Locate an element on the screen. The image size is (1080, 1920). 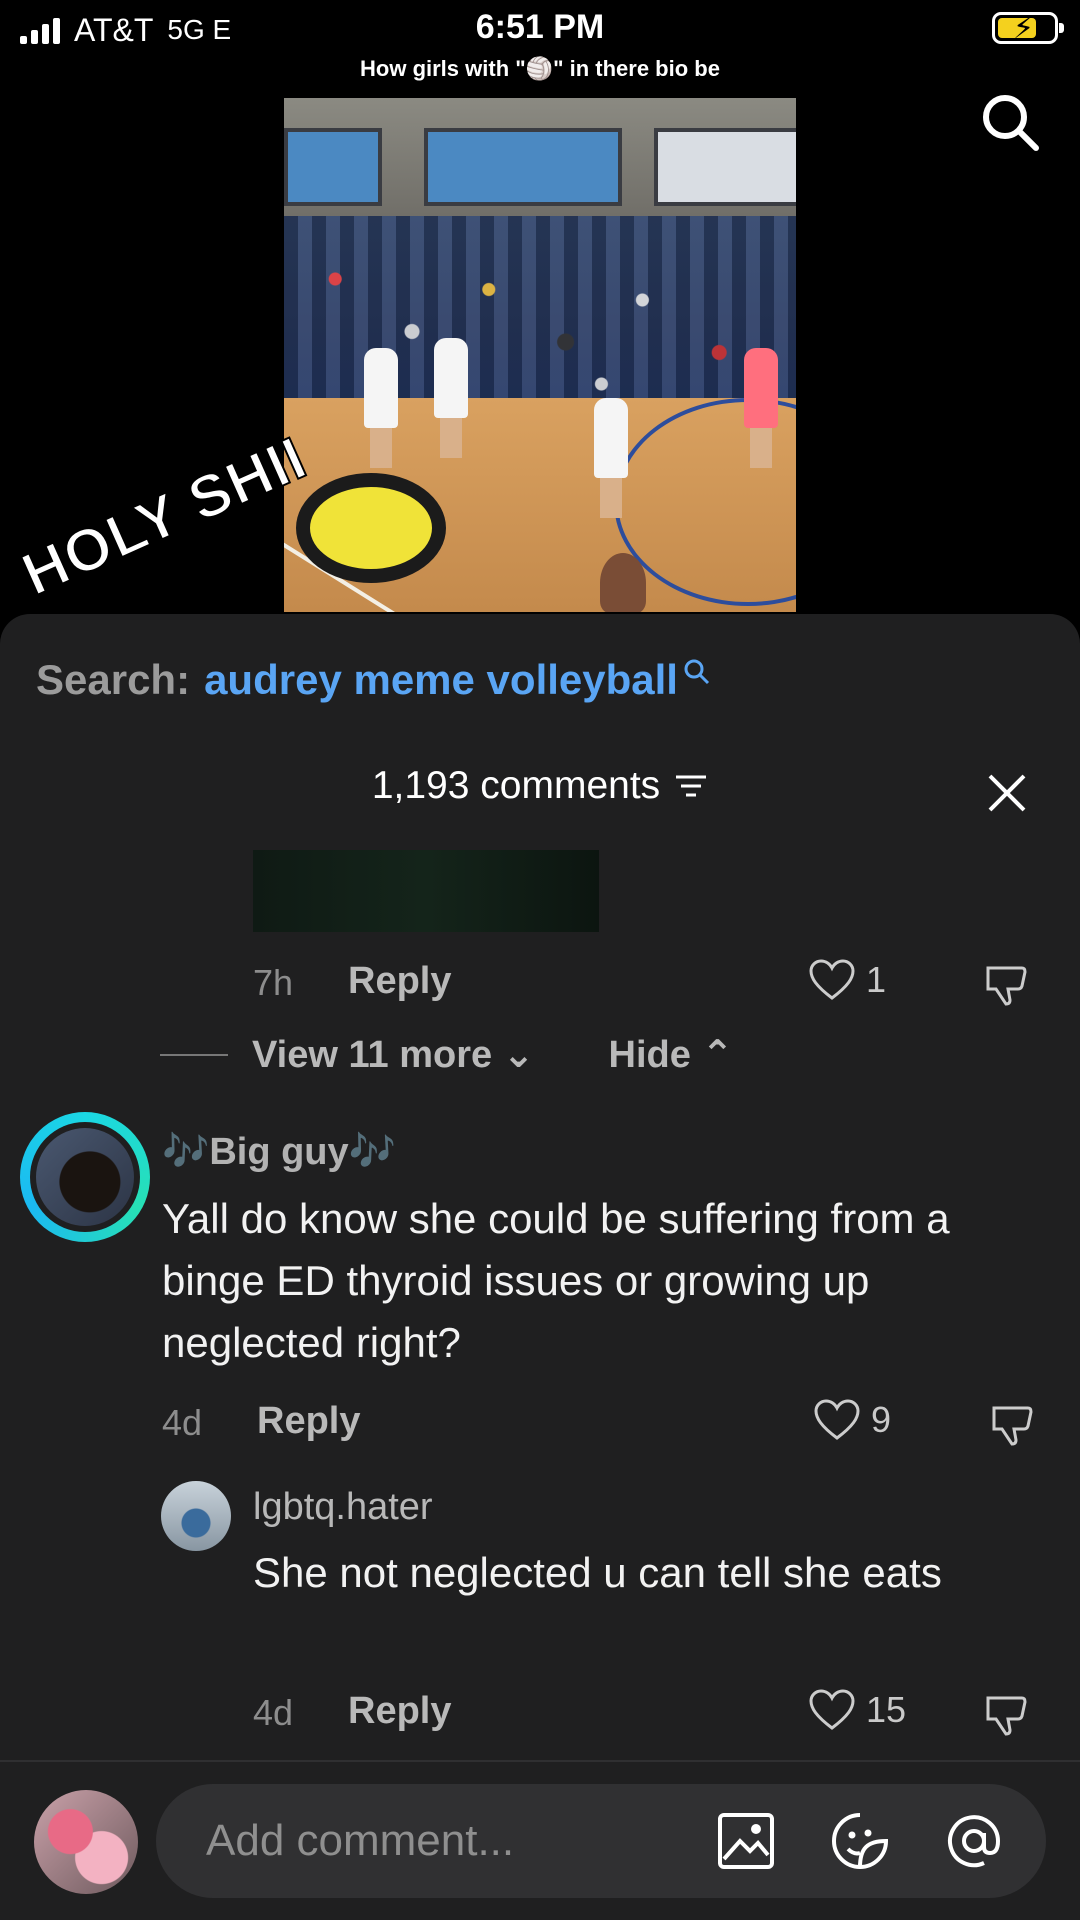
image-icon is located at coordinates (746, 1841).